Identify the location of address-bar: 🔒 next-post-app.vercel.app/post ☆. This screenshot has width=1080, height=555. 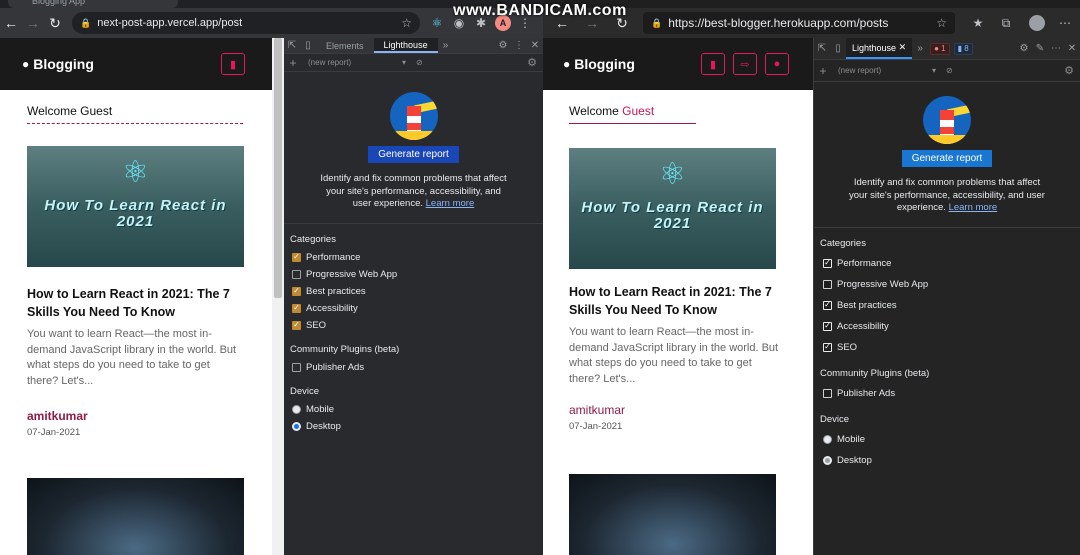
(246, 23).